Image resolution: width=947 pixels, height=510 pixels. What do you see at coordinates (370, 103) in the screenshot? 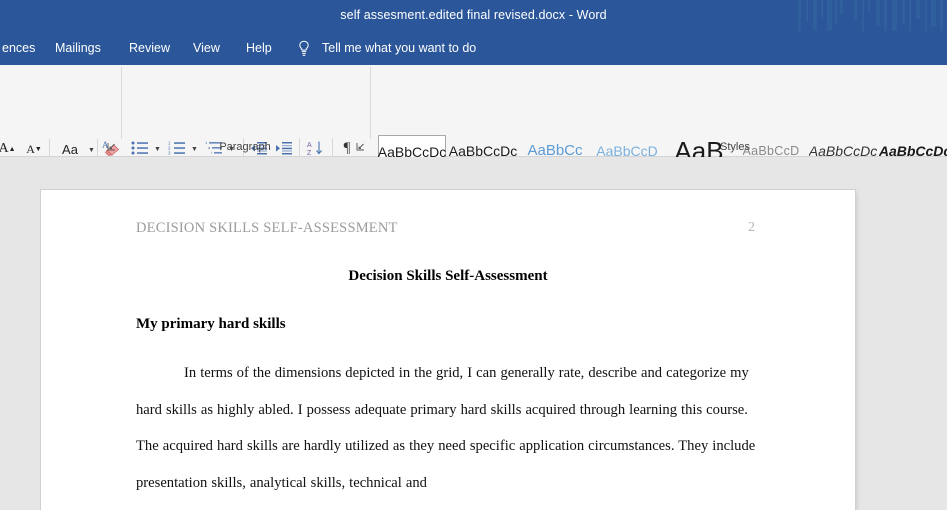
I see `group-separator-paragraph-styles` at bounding box center [370, 103].